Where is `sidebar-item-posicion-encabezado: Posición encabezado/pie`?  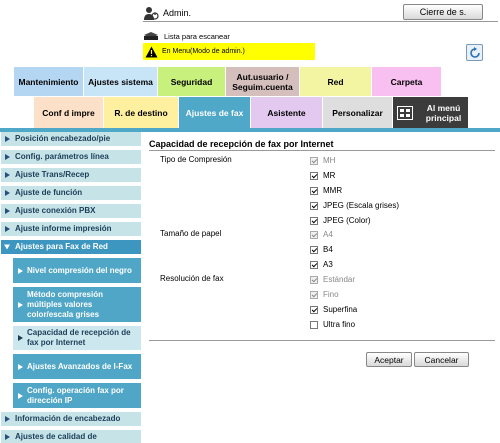
sidebar-item-posicion-encabezado: Posición encabezado/pie is located at coordinates (71, 140).